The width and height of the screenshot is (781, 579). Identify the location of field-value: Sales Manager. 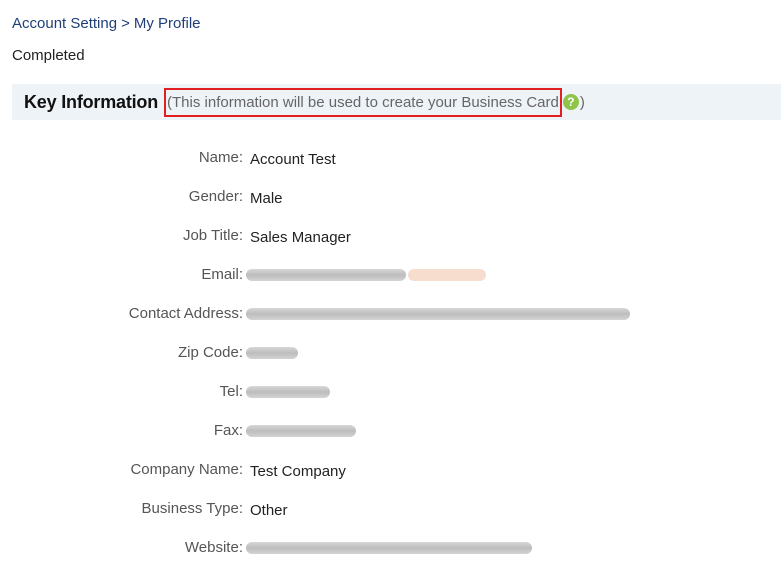
(300, 237).